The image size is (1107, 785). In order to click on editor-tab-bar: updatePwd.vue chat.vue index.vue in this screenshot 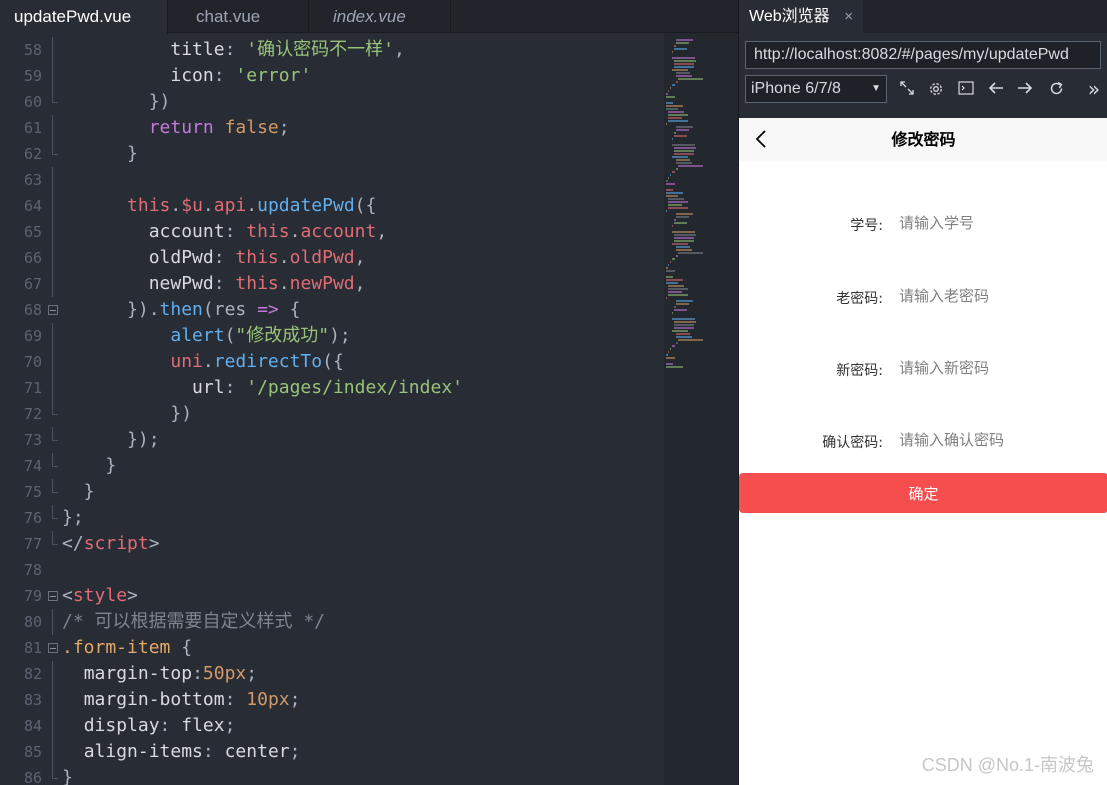, I will do `click(369, 17)`.